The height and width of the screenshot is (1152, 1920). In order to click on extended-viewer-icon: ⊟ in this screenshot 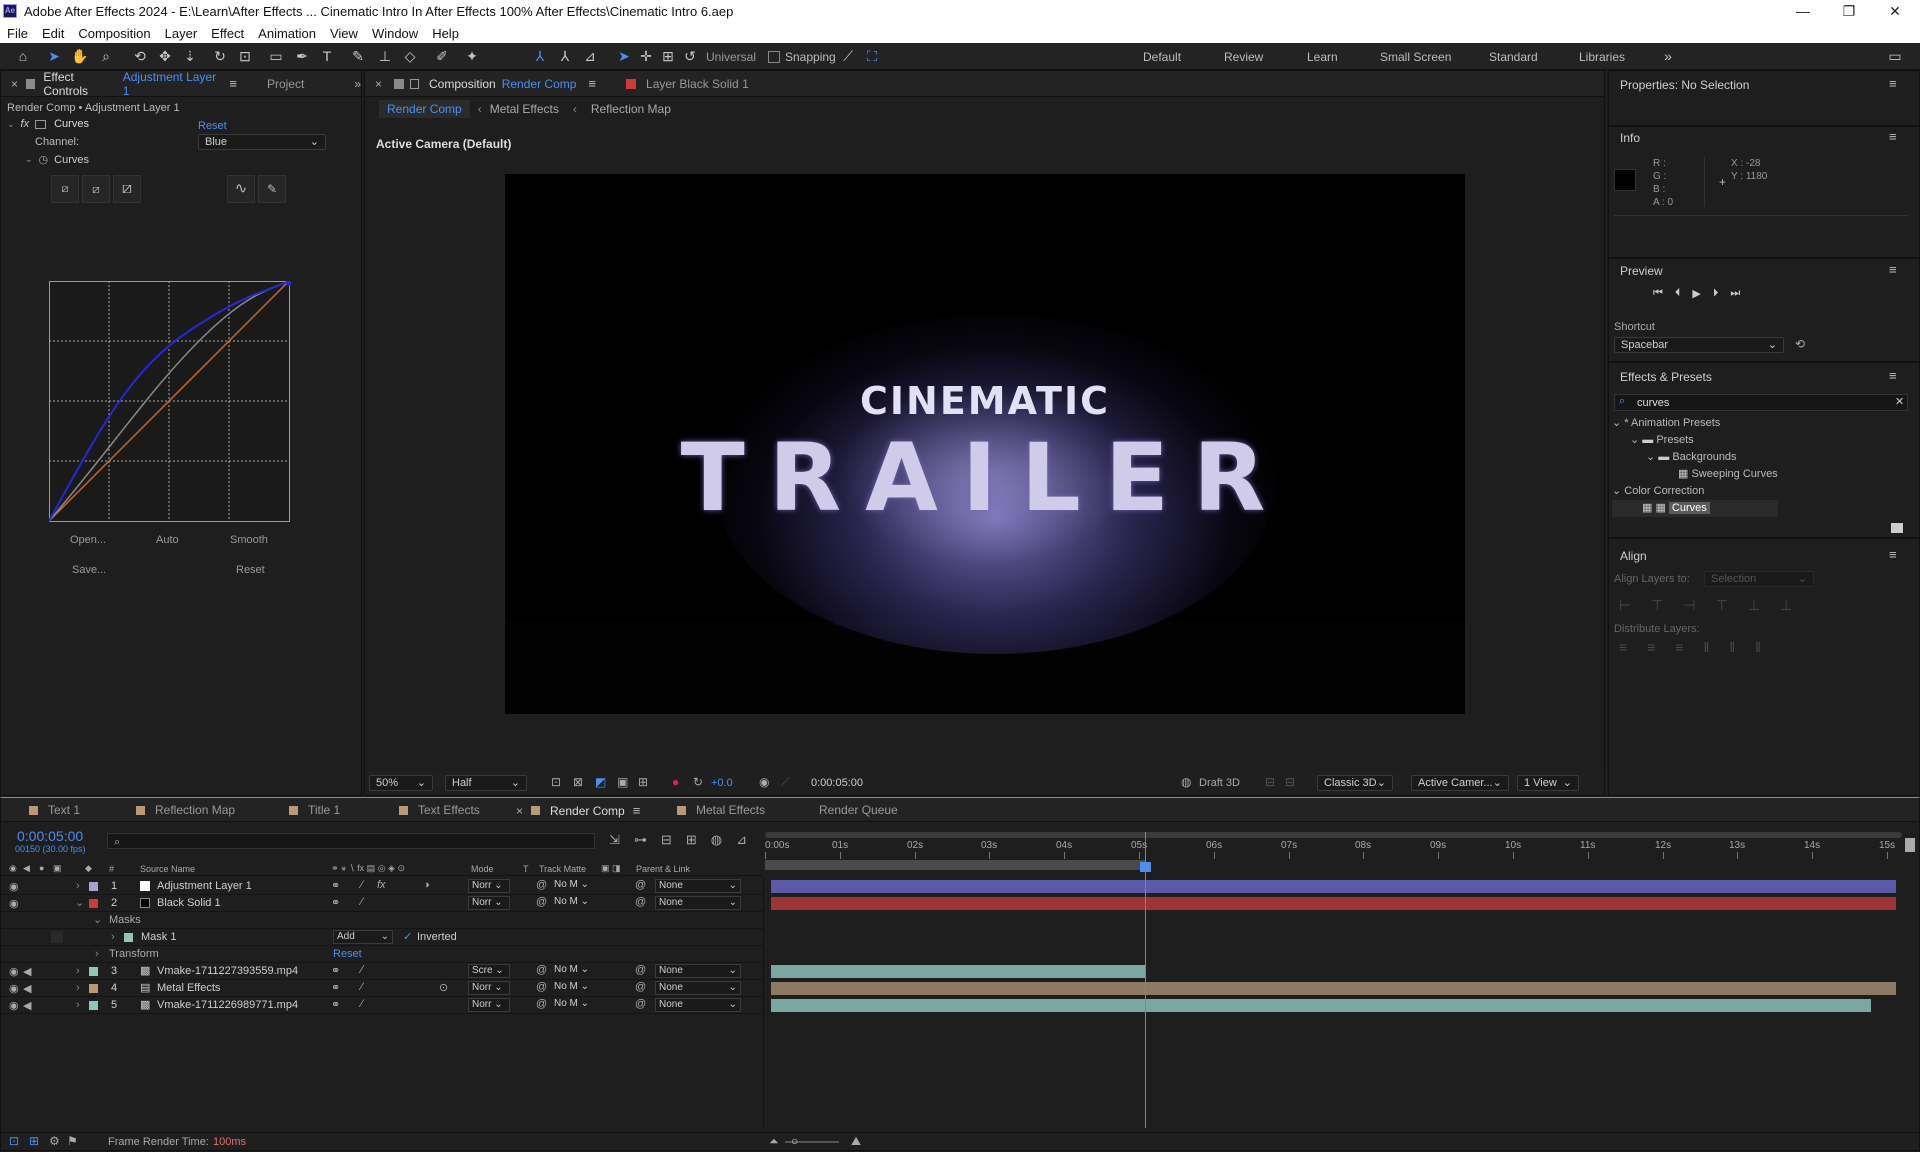, I will do `click(1270, 782)`.